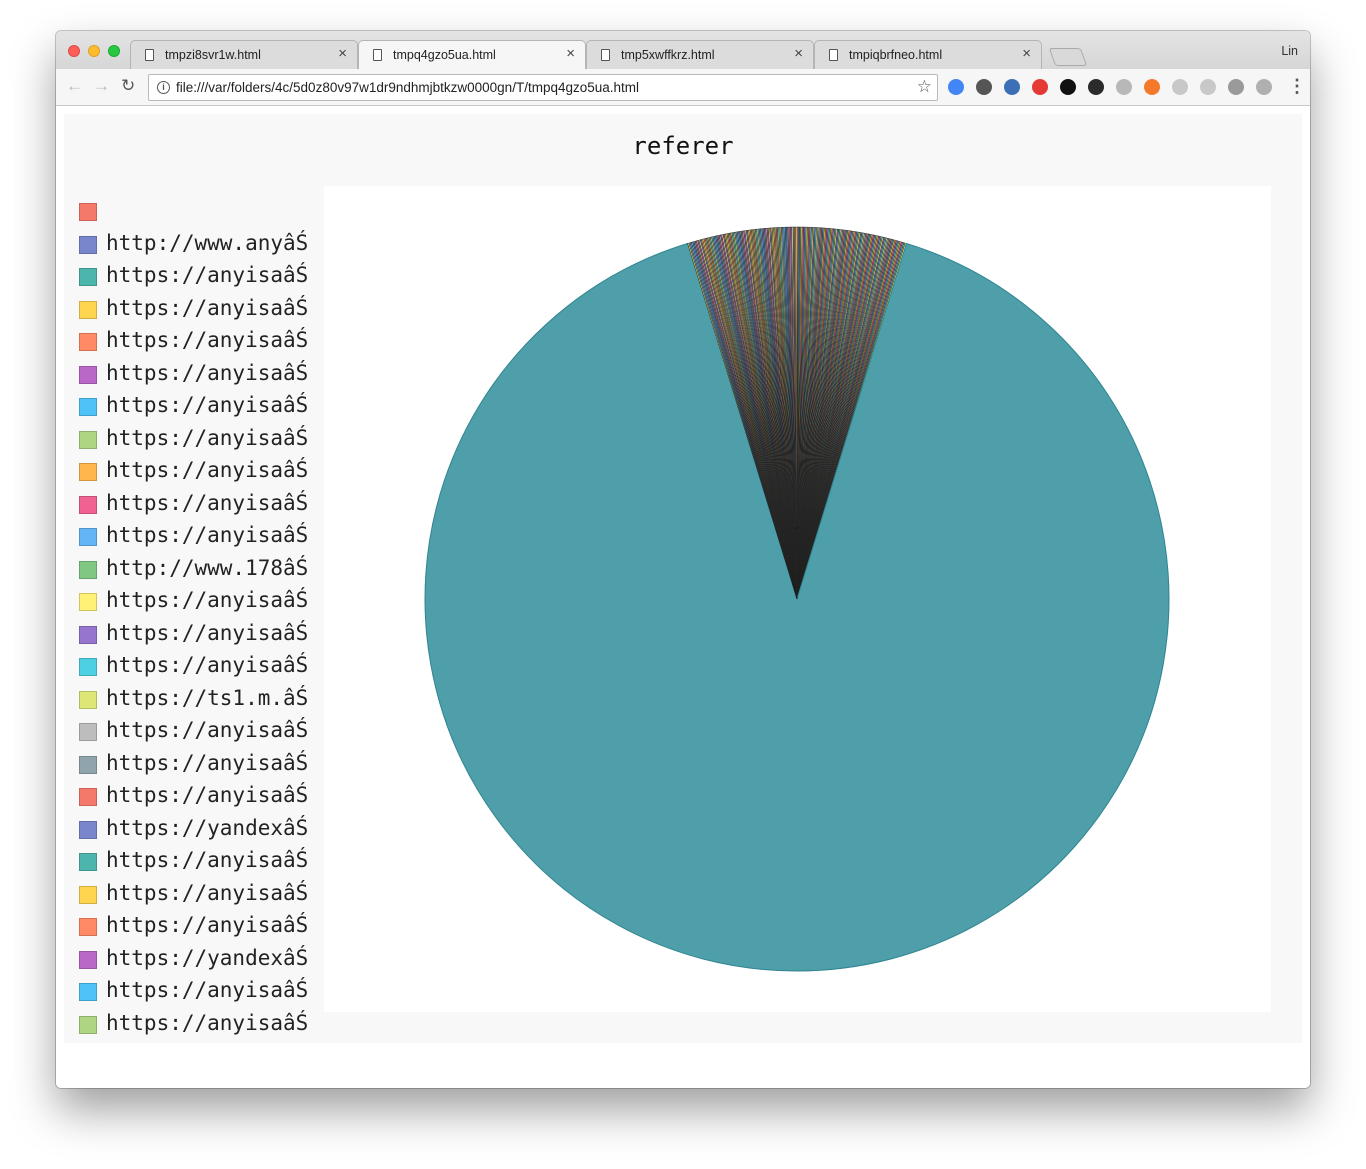 Image resolution: width=1366 pixels, height=1169 pixels. What do you see at coordinates (163, 87) in the screenshot?
I see `info-icon: i` at bounding box center [163, 87].